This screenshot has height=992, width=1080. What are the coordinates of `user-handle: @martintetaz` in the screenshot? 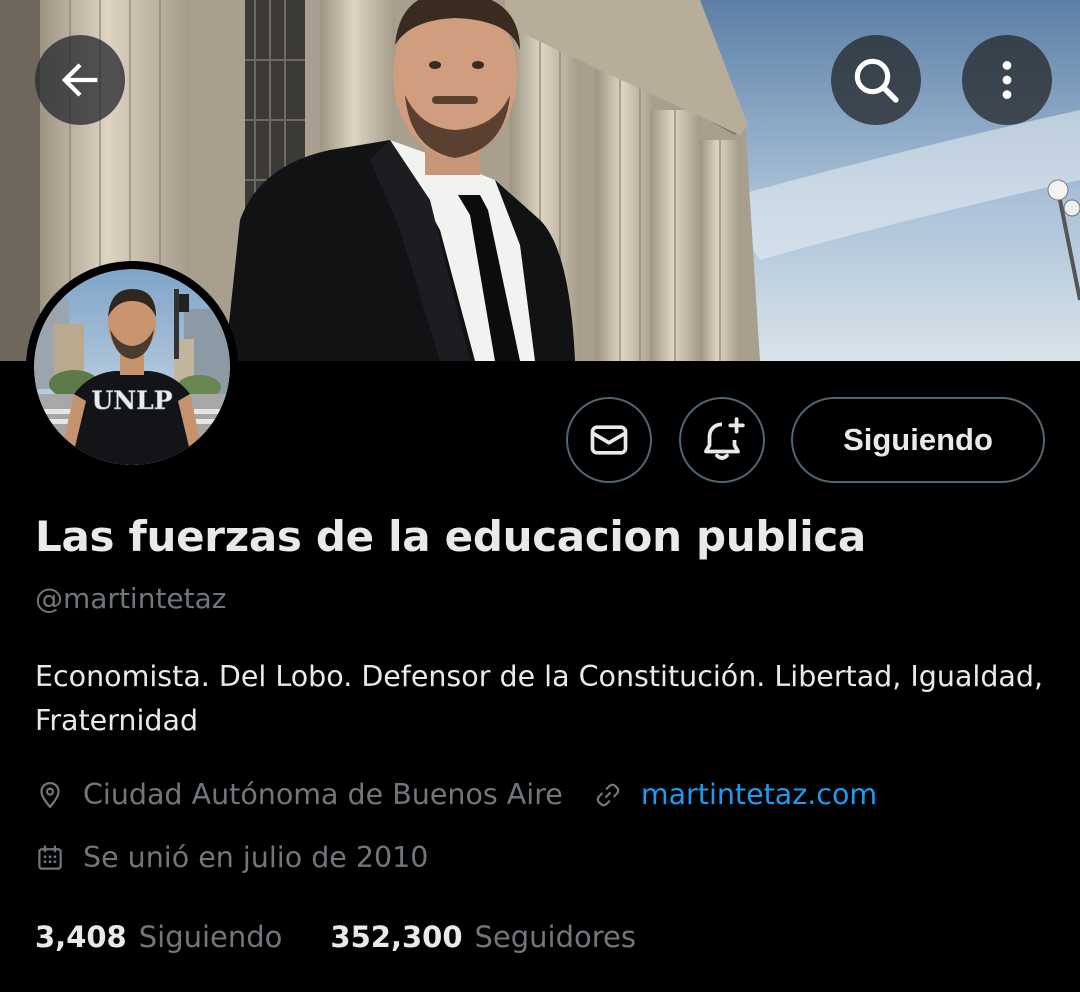 It's located at (131, 598).